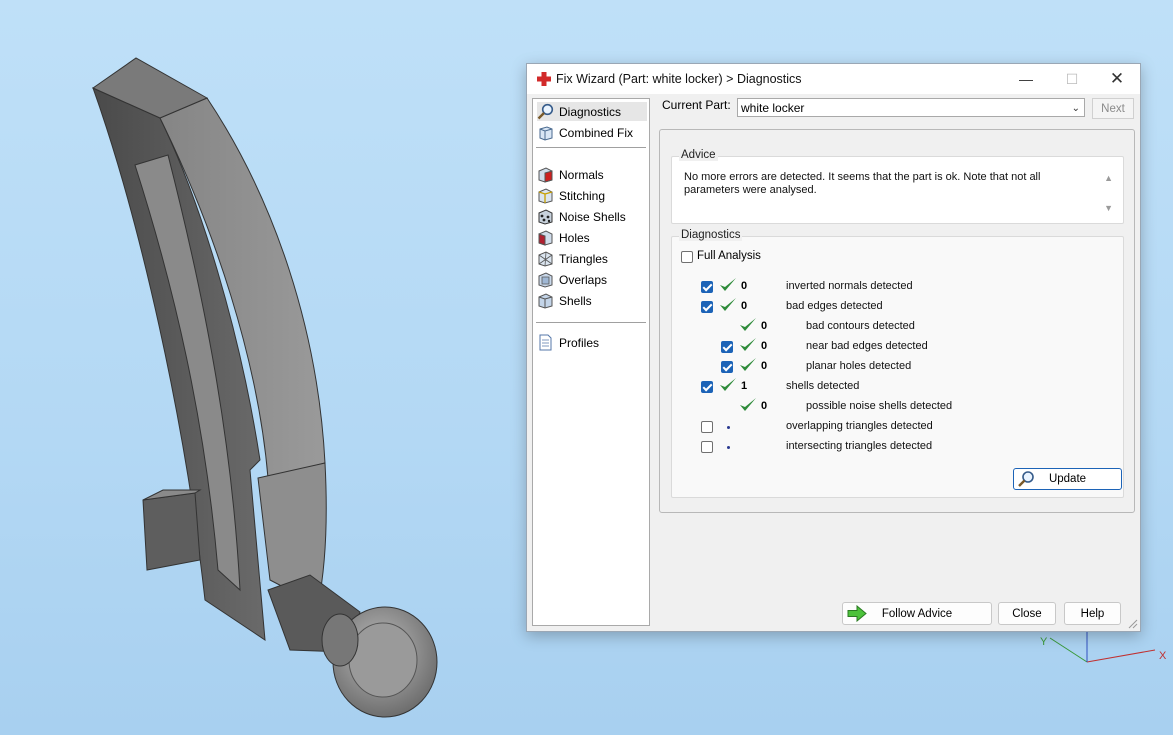 This screenshot has width=1173, height=735. Describe the element at coordinates (729, 256) in the screenshot. I see `full-analysis-label: Full Analysis` at that location.